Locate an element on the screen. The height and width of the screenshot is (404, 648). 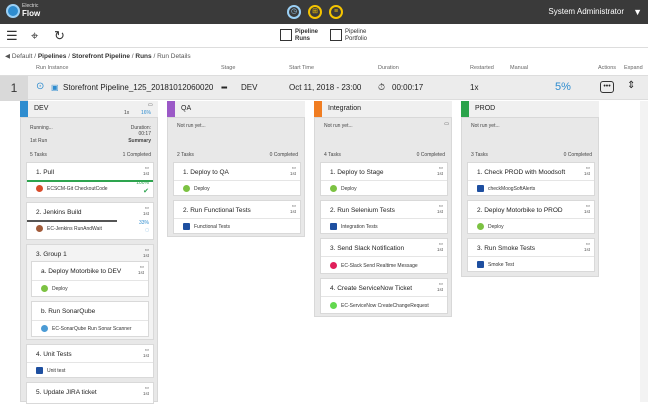
toolbar: ☰ ⌖ ↻ Pipeline Runs Pipeline Portfolio is located at coordinates (324, 36).